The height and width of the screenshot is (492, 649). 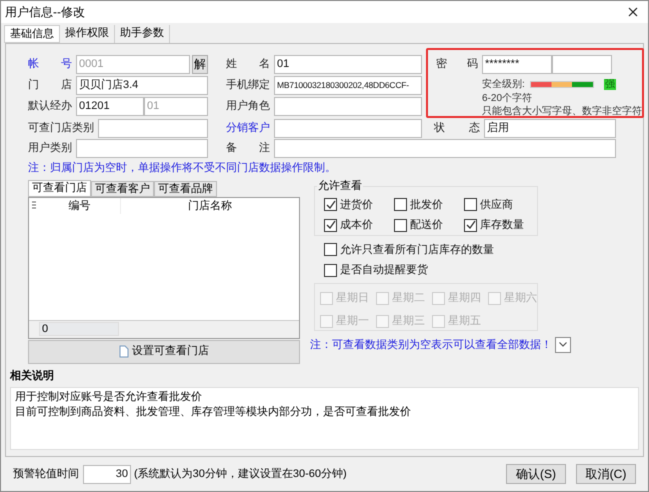 I want to click on chevron-down-icon, so click(x=563, y=345).